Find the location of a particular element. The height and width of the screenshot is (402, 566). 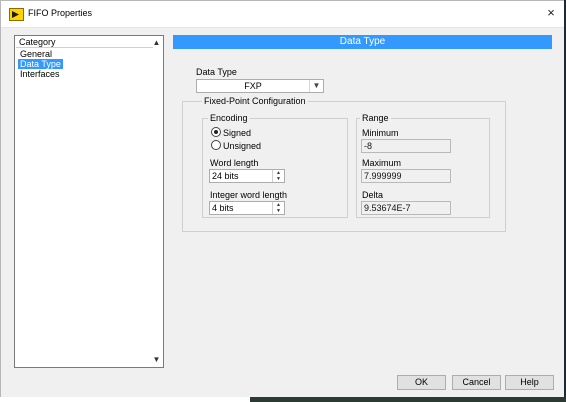

cancel-button: Cancel is located at coordinates (476, 382).